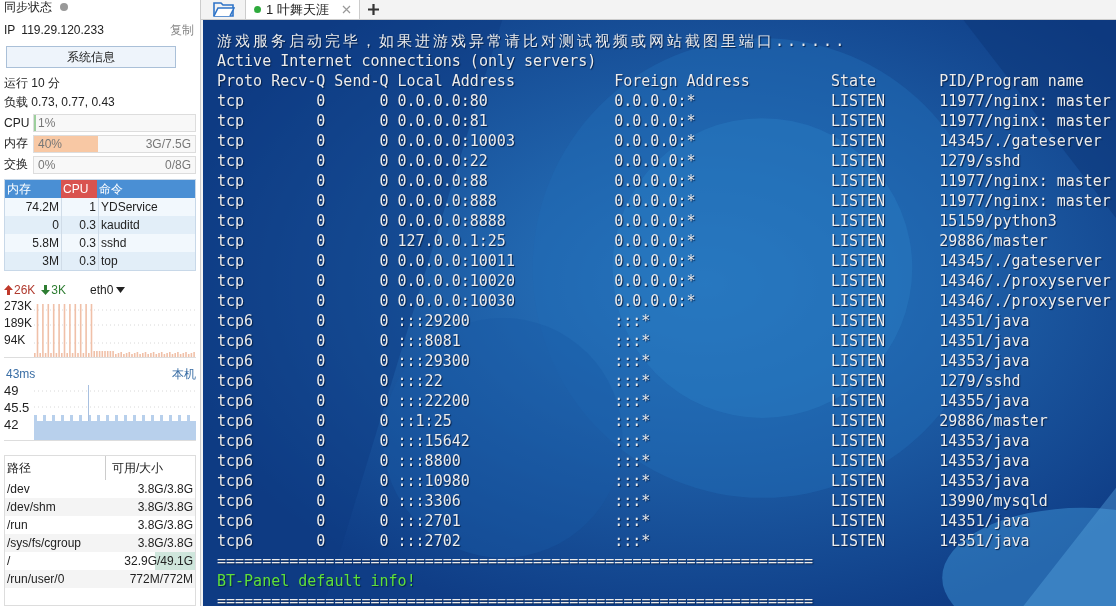  I want to click on table-cell-text: /run/user/0, so click(36, 579).